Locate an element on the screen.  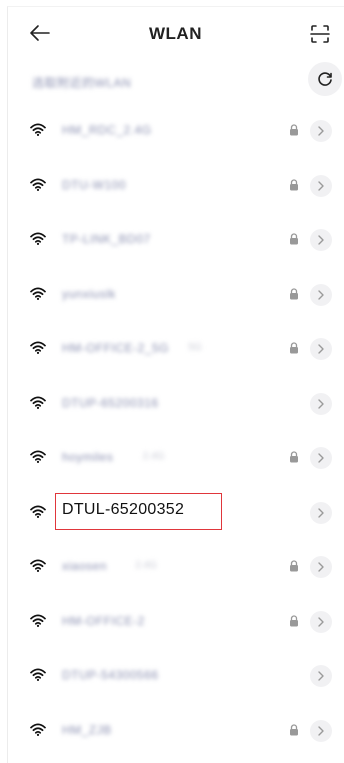
top-bar: WLAN is located at coordinates (175, 32).